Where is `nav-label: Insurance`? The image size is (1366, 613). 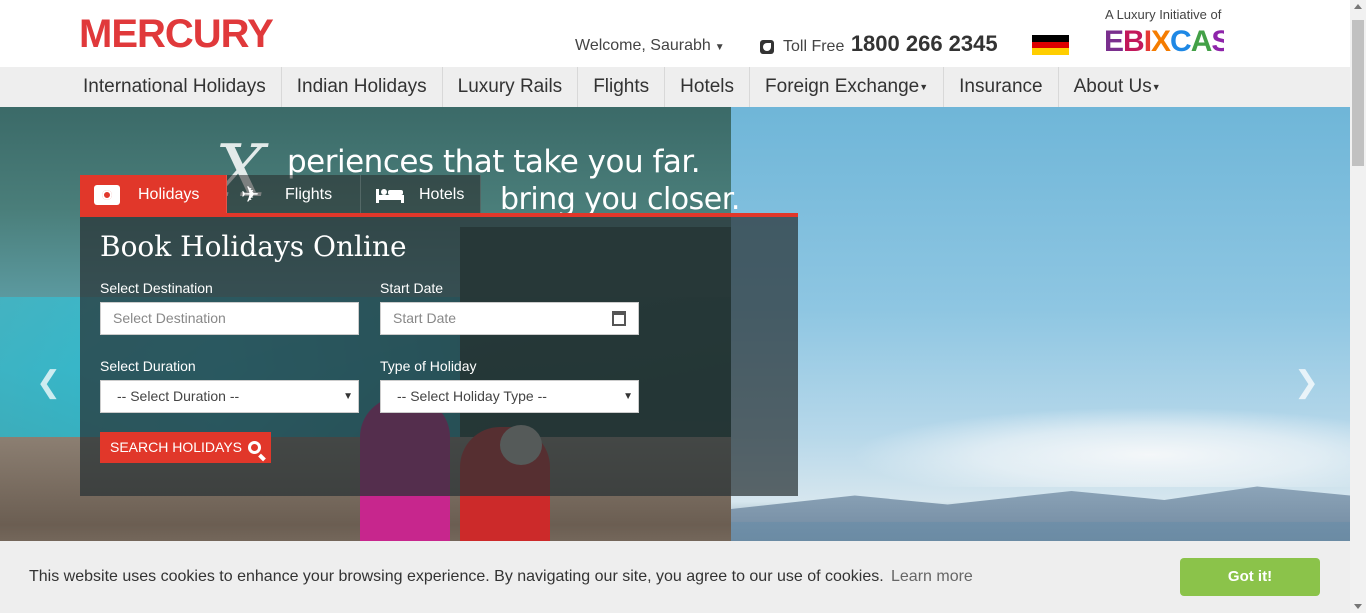 nav-label: Insurance is located at coordinates (1001, 86).